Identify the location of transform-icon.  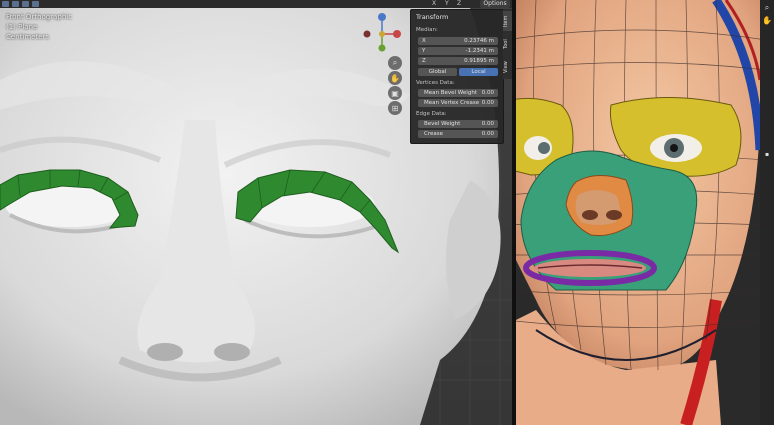
(25, 4).